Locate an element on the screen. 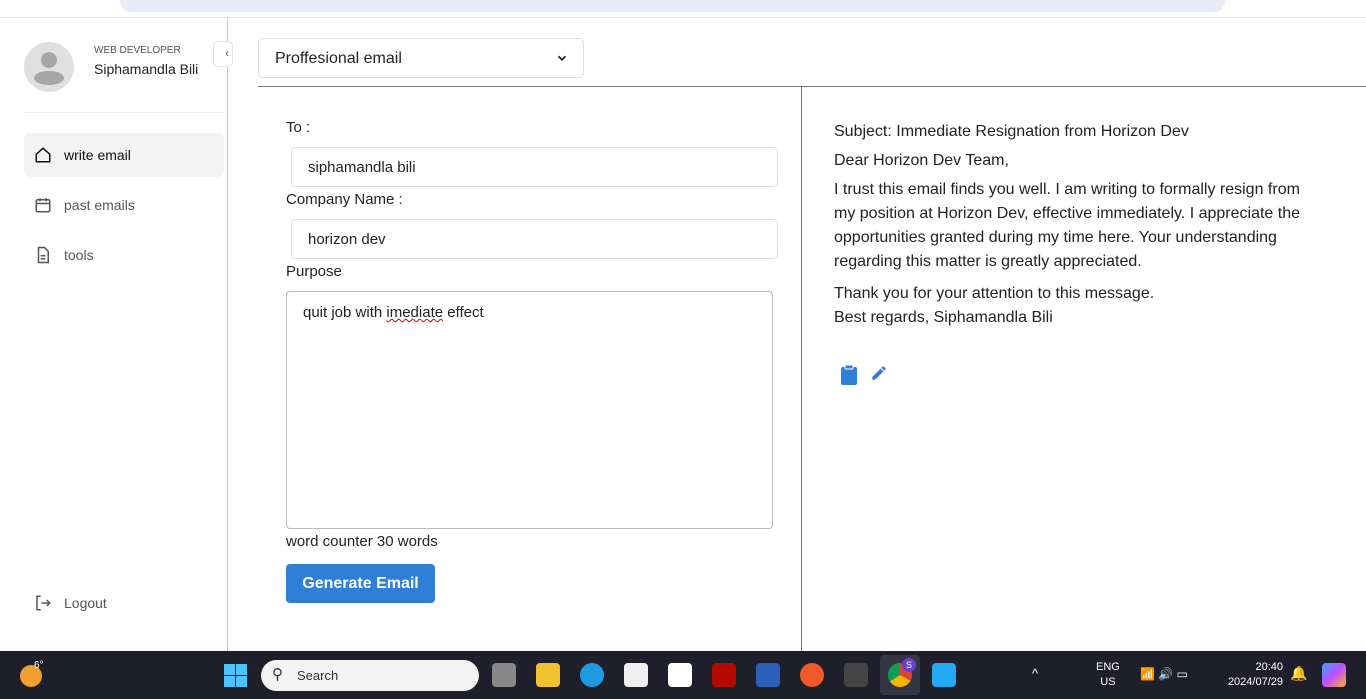 Image resolution: width=1366 pixels, height=699 pixels. chrome-active-tile: S is located at coordinates (900, 675).